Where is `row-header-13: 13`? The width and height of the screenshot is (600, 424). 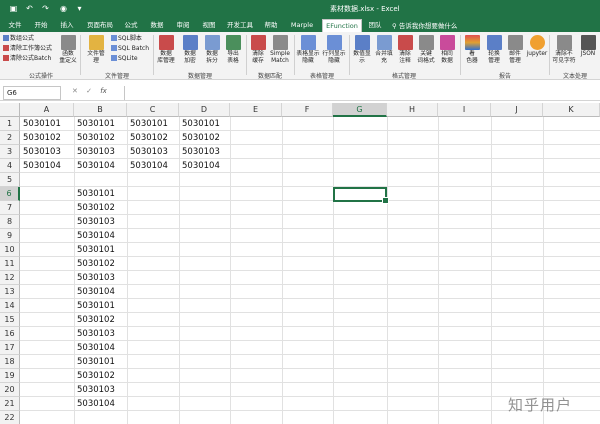
row-header-13: 13 is located at coordinates (10, 292).